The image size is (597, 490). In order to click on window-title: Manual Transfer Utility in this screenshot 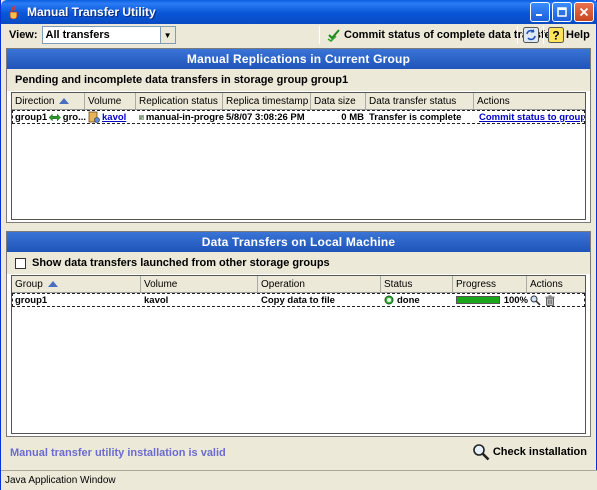, I will do `click(91, 12)`.